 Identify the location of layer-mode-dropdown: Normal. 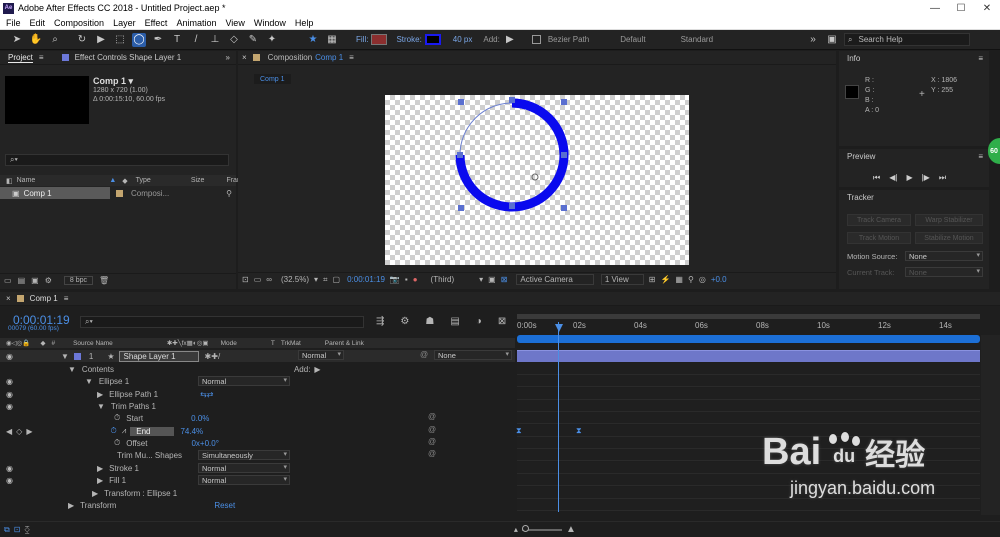
(321, 355).